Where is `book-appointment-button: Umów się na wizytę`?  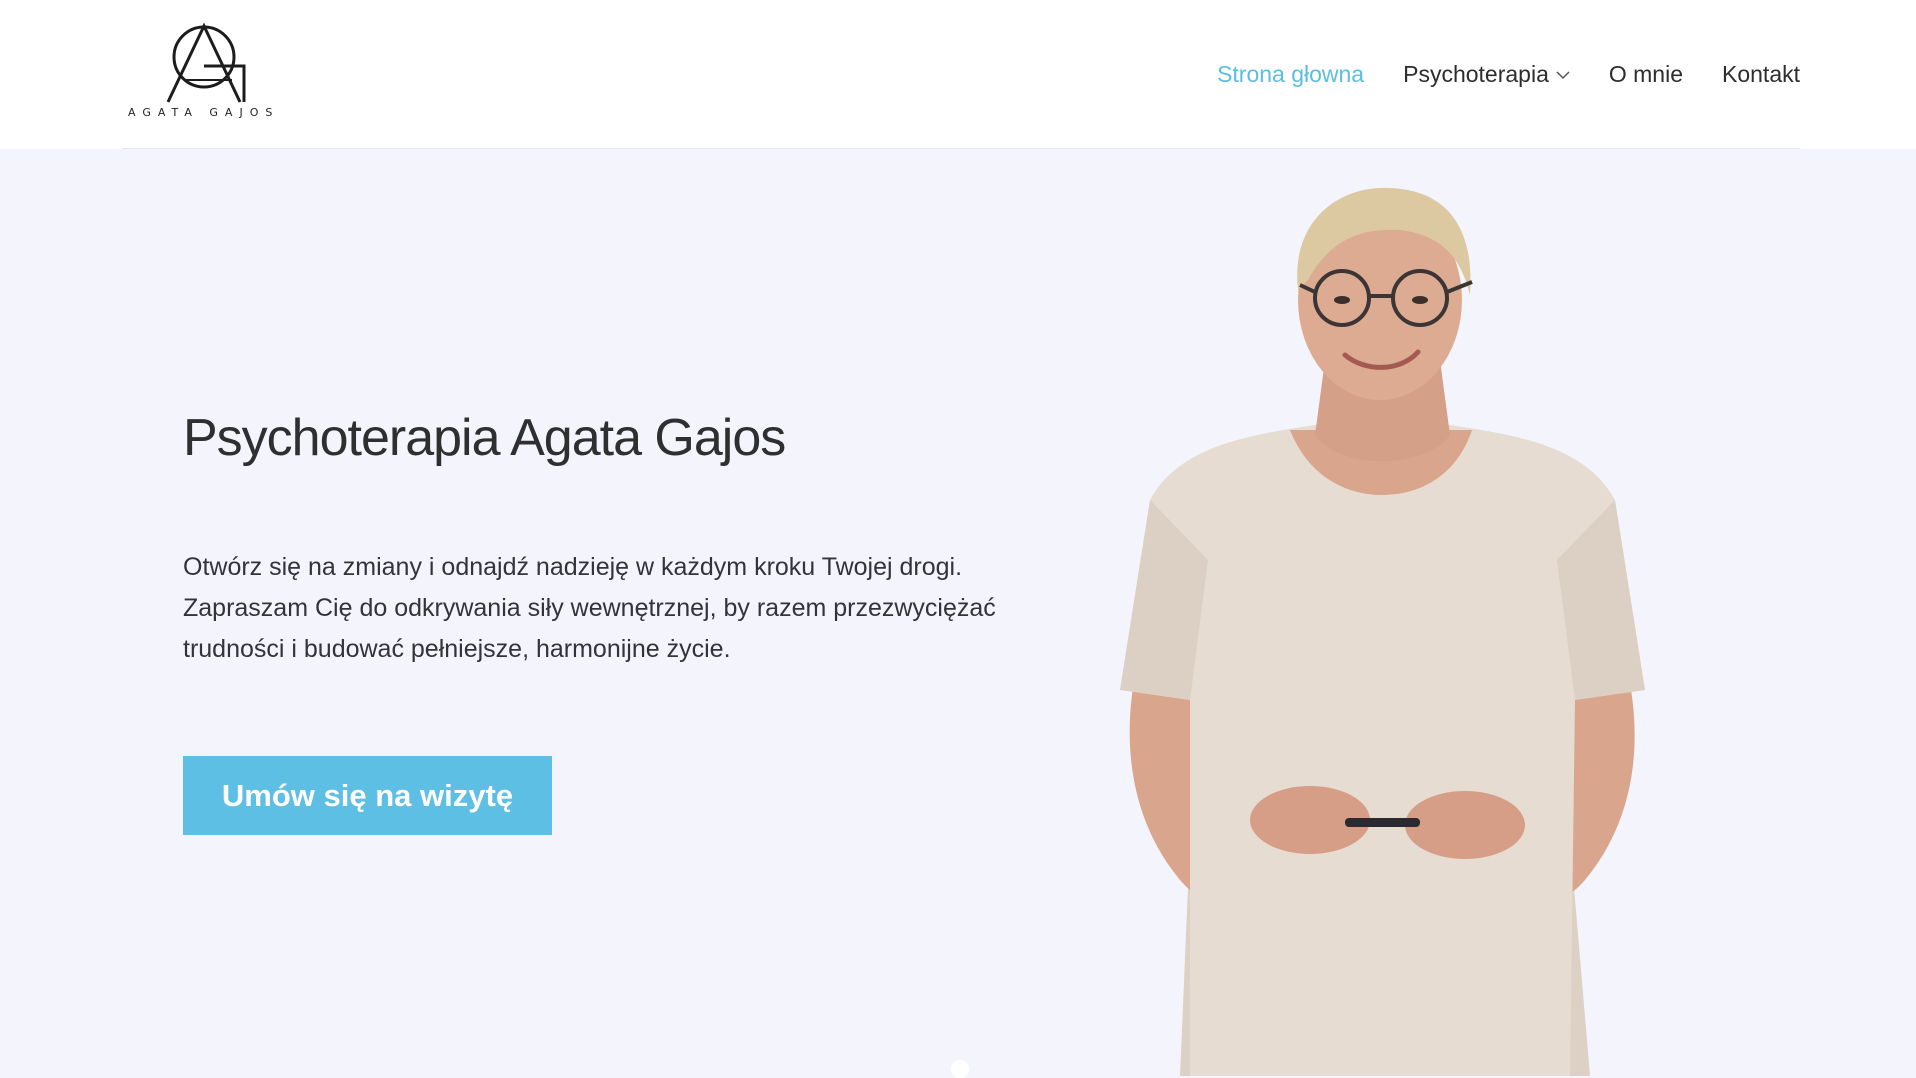
book-appointment-button: Umów się na wizytę is located at coordinates (367, 795).